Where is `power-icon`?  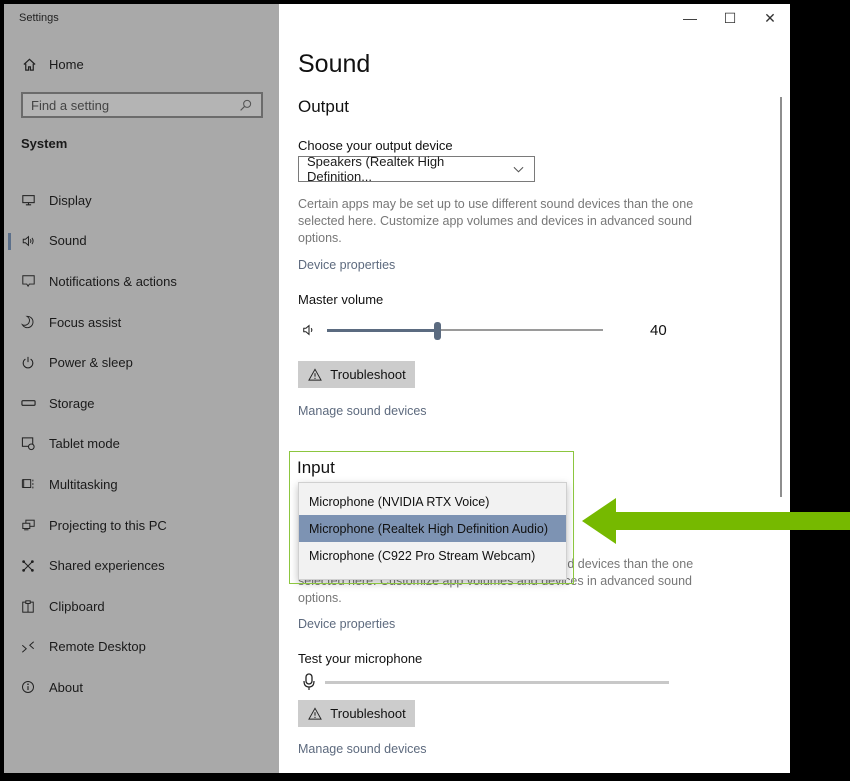
power-icon is located at coordinates (28, 363).